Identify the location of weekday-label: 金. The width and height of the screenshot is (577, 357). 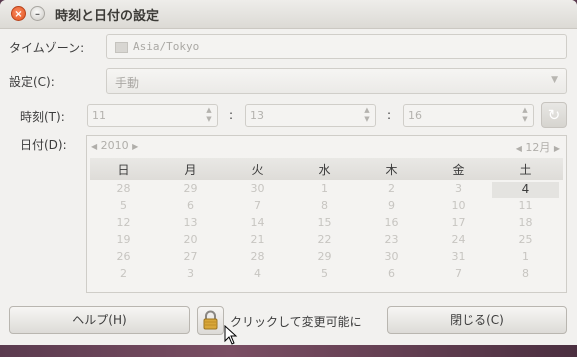
(458, 170).